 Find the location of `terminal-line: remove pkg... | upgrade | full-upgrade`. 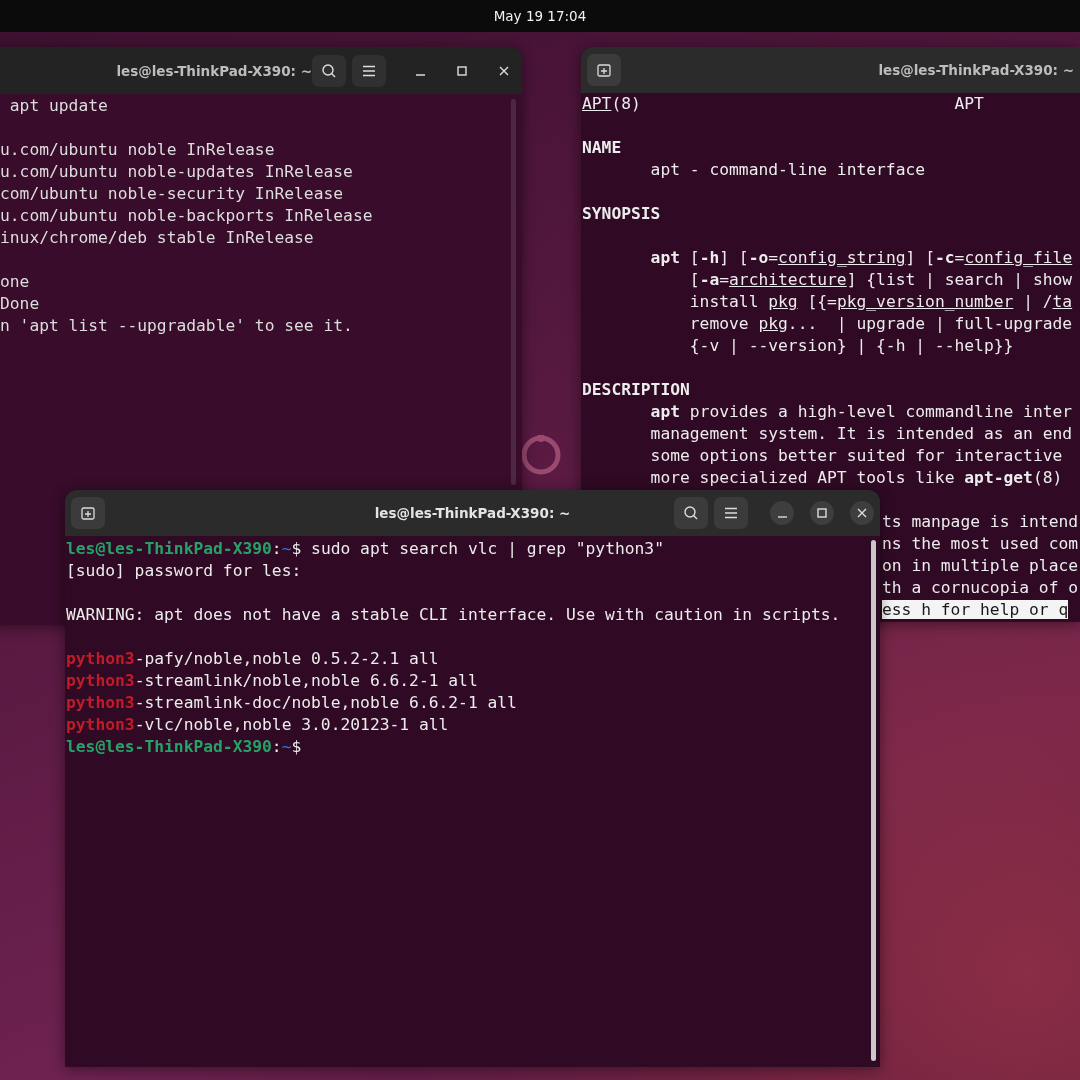

terminal-line: remove pkg... | upgrade | full-upgrade is located at coordinates (881, 324).